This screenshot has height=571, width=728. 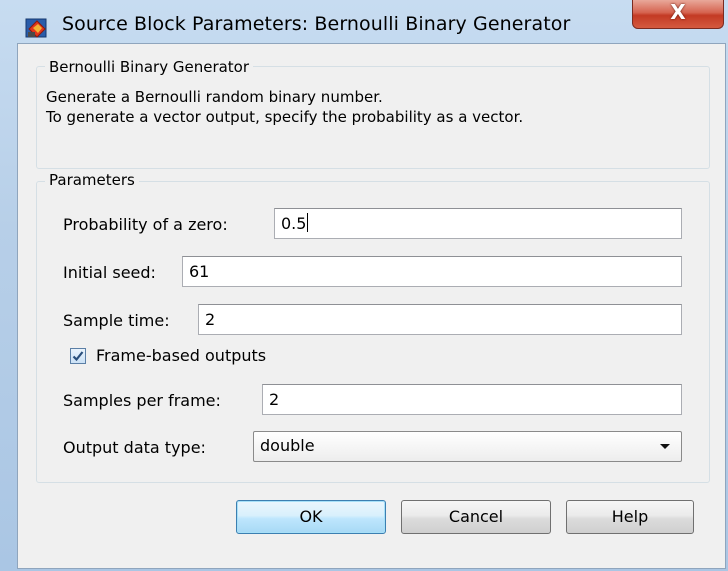 I want to click on probability-label: Probability of a zero:, so click(x=145, y=224).